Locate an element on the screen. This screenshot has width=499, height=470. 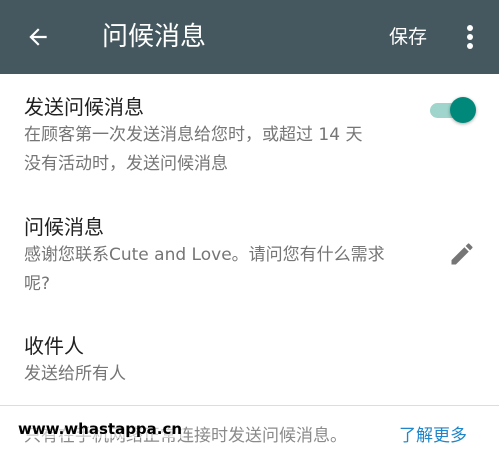
toggle-thumb is located at coordinates (463, 110).